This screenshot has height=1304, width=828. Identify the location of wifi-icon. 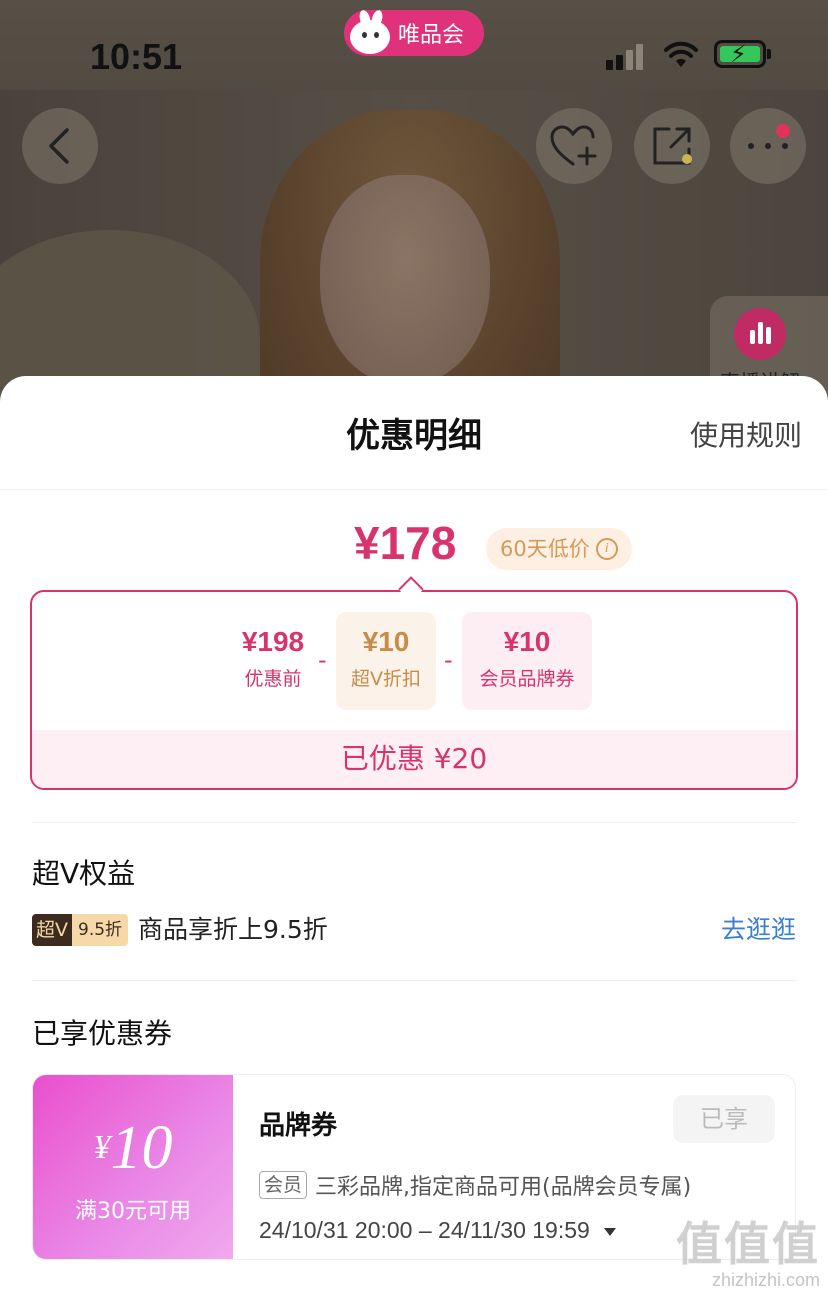
(681, 54).